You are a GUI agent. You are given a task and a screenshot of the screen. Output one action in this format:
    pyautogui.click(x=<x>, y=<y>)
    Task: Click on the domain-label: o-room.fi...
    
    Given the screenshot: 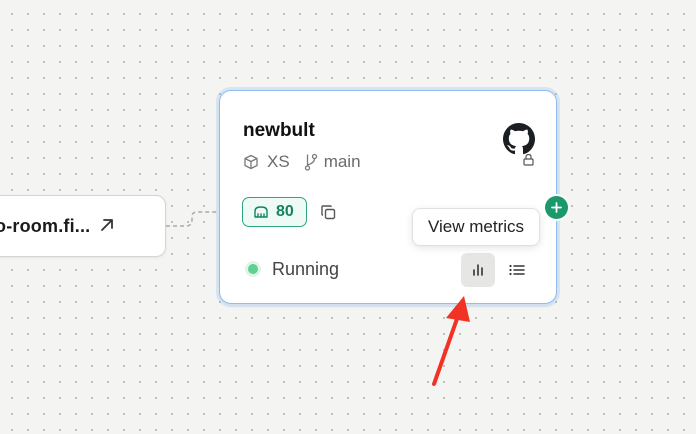 What is the action you would take?
    pyautogui.click(x=45, y=226)
    